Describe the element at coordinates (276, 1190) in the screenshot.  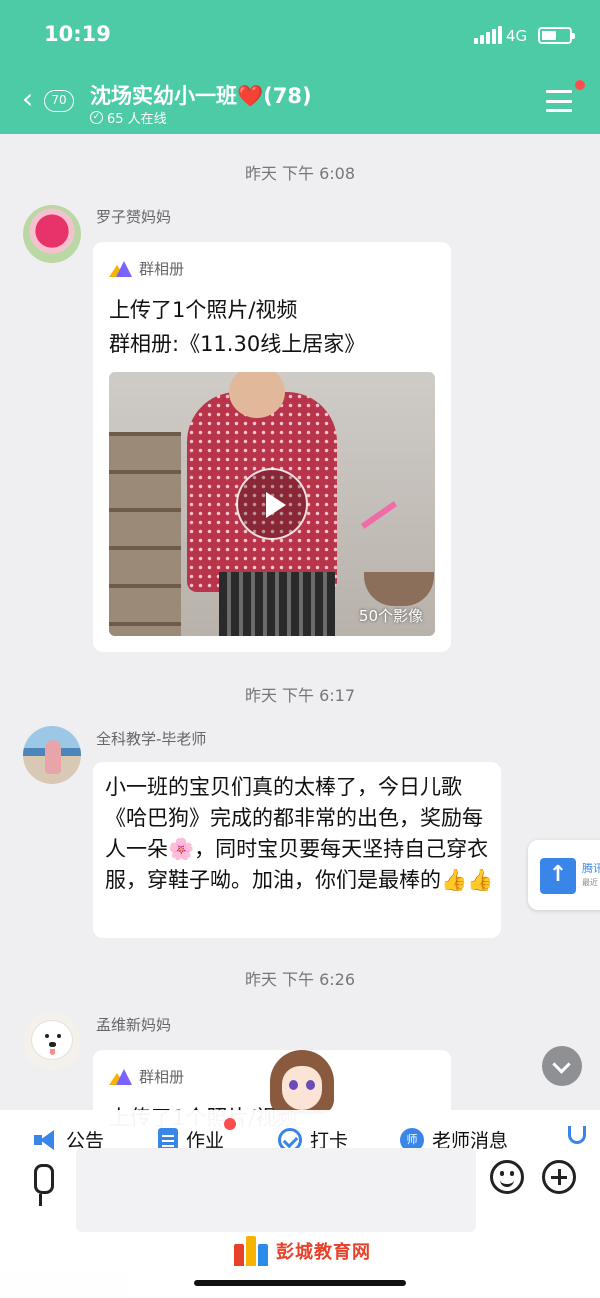
I see `message-input` at that location.